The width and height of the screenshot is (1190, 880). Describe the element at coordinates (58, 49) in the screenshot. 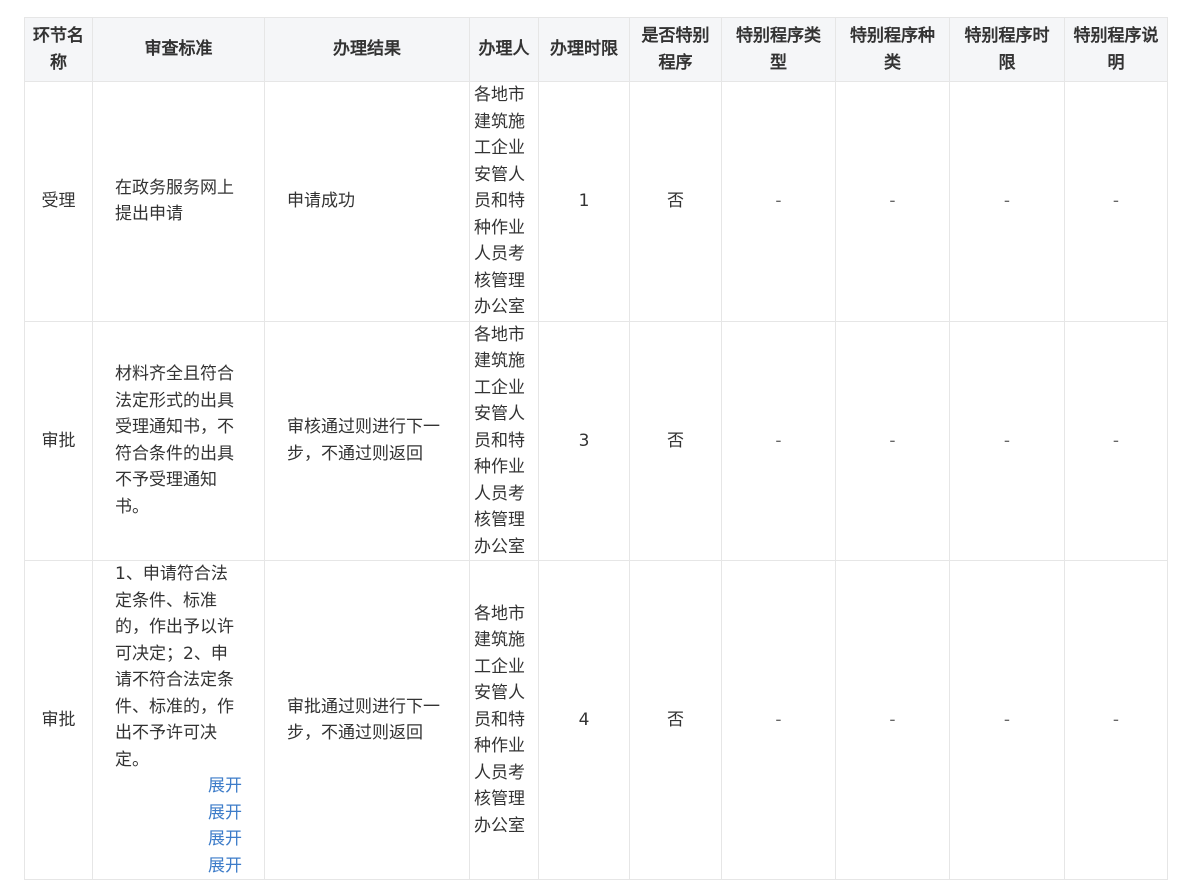

I see `header-stage-name: 环节名称` at that location.